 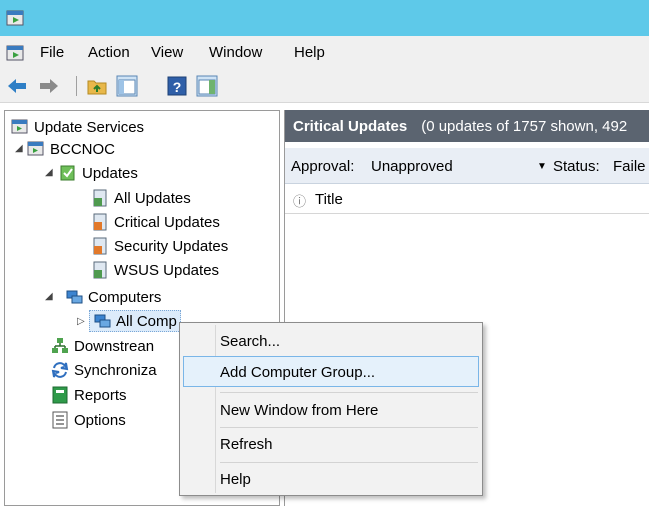 What do you see at coordinates (60, 395) in the screenshot?
I see `reports-icon` at bounding box center [60, 395].